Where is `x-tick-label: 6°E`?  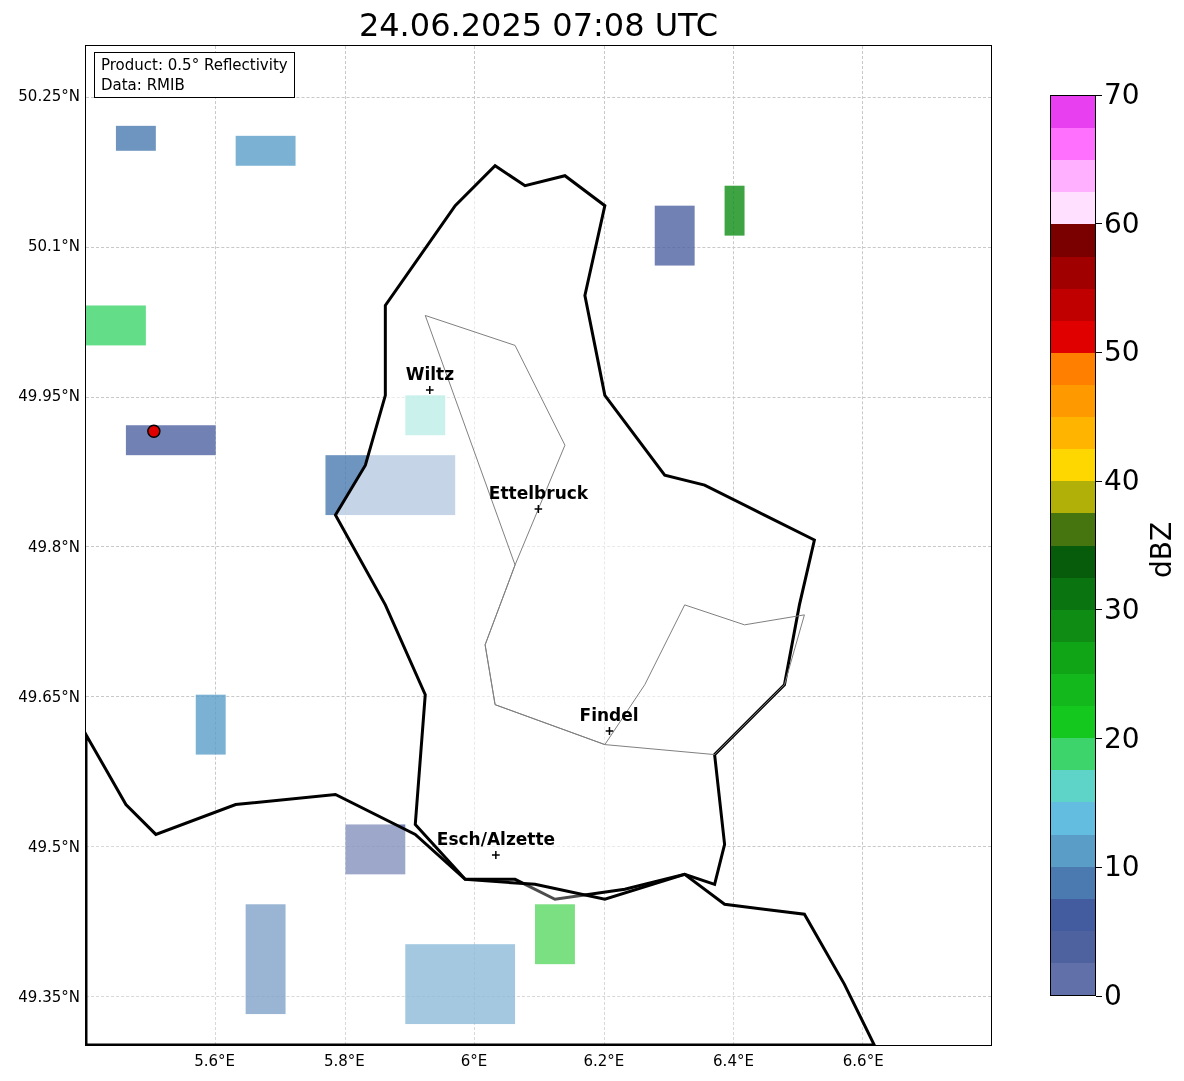
x-tick-label: 6°E is located at coordinates (474, 1061).